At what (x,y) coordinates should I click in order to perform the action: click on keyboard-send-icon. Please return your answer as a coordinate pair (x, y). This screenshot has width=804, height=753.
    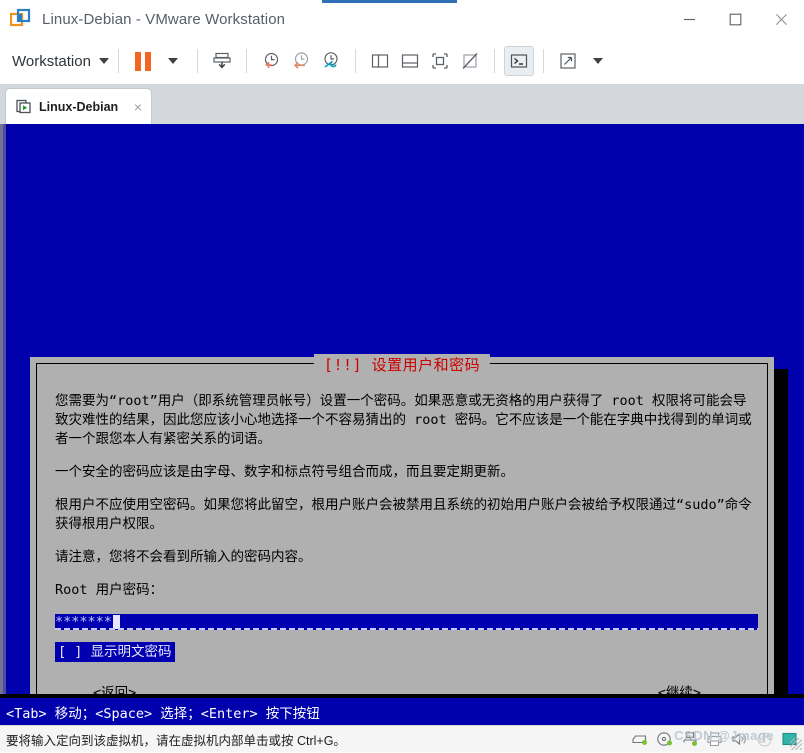
    Looking at the image, I should click on (222, 60).